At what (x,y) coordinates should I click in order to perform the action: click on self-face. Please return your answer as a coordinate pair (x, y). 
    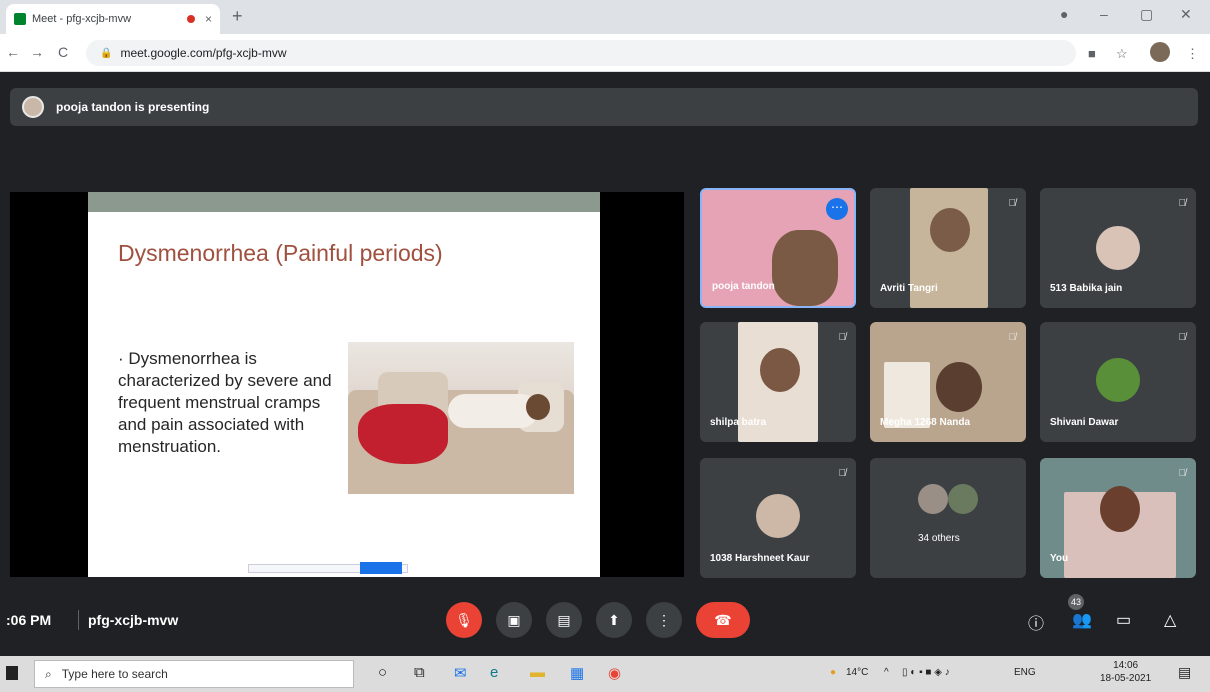
    Looking at the image, I should click on (1120, 509).